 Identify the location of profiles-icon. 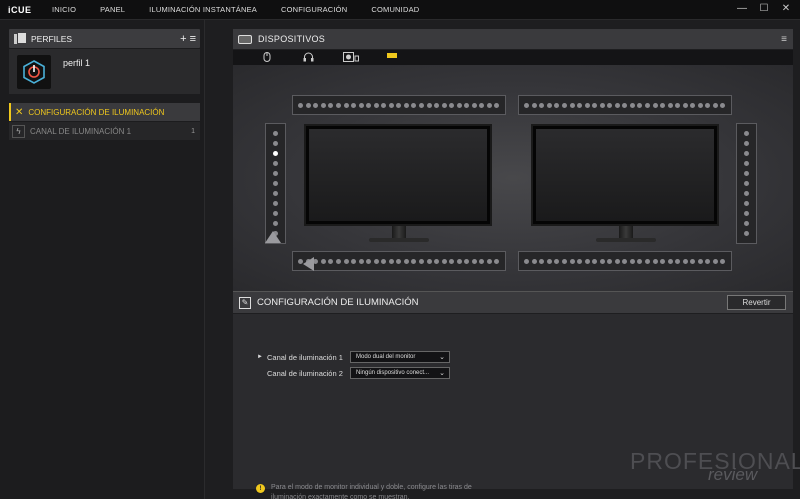
(20, 38).